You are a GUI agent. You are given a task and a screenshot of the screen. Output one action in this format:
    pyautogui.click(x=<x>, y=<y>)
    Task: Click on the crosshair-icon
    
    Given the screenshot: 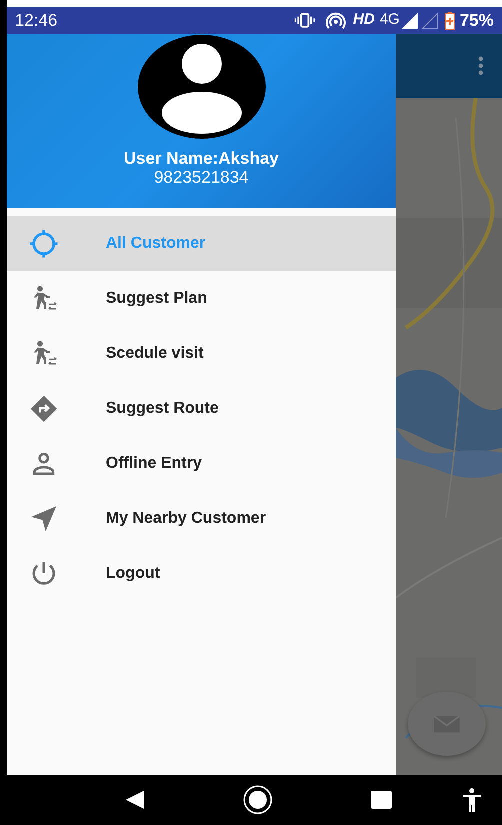 What is the action you would take?
    pyautogui.click(x=44, y=243)
    